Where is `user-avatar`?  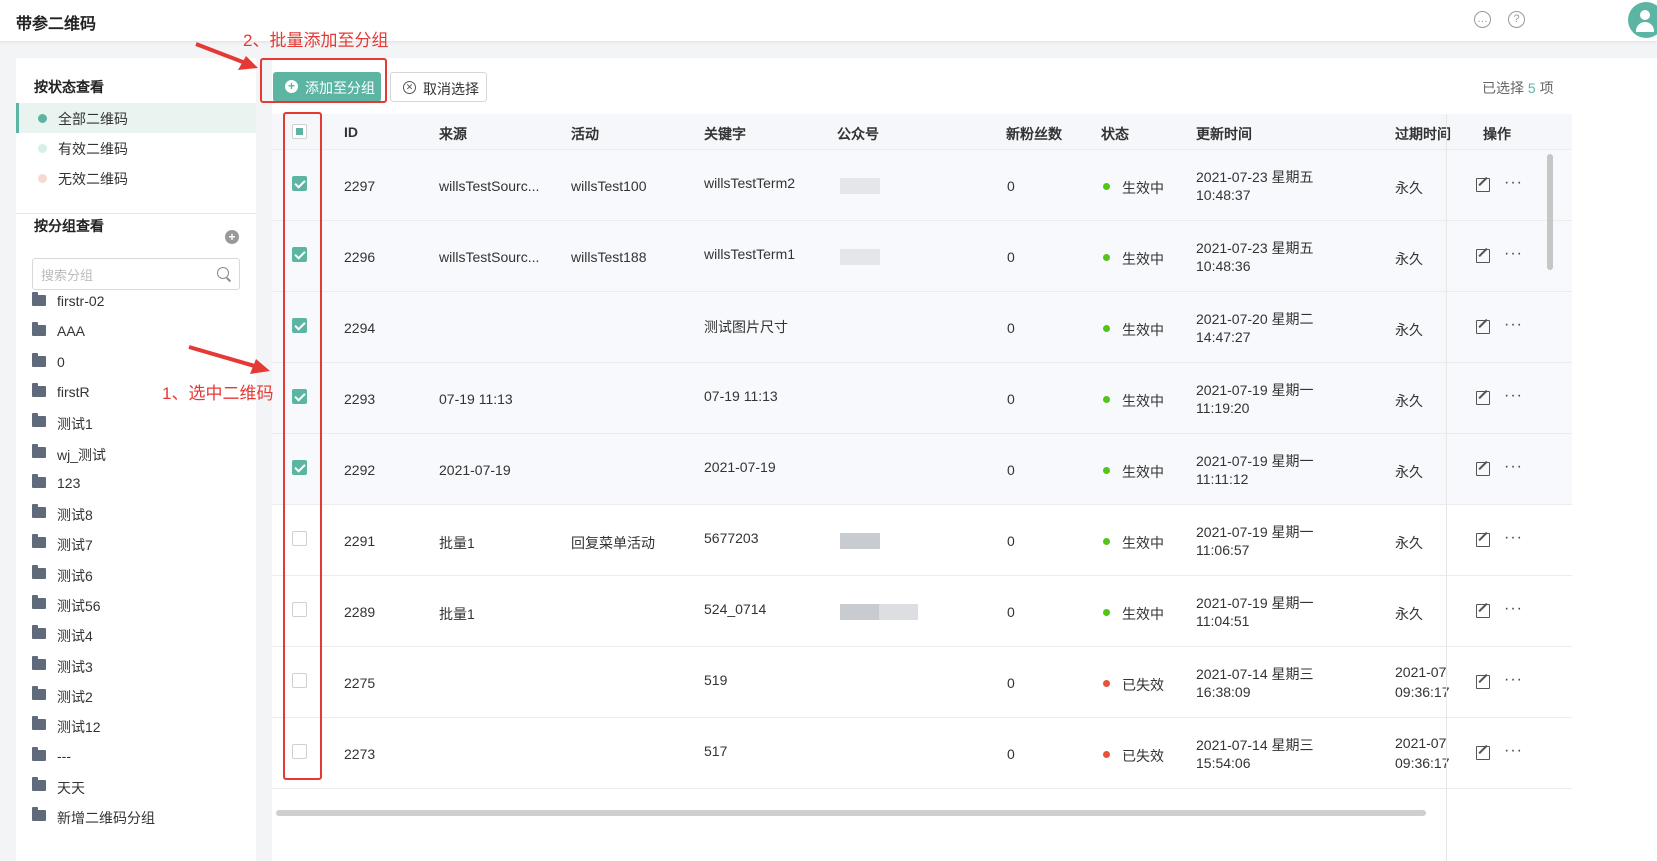
user-avatar is located at coordinates (1642, 20).